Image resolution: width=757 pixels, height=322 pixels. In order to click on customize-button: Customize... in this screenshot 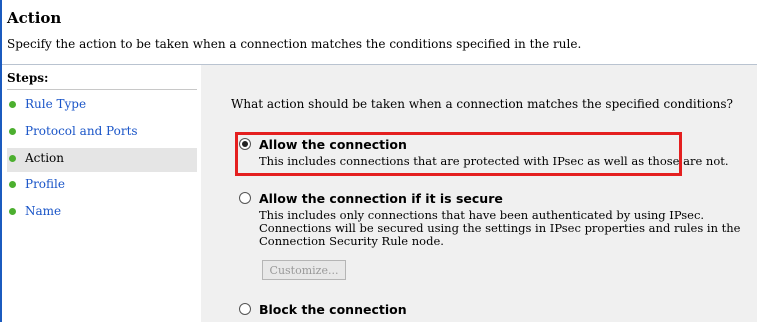, I will do `click(304, 270)`.